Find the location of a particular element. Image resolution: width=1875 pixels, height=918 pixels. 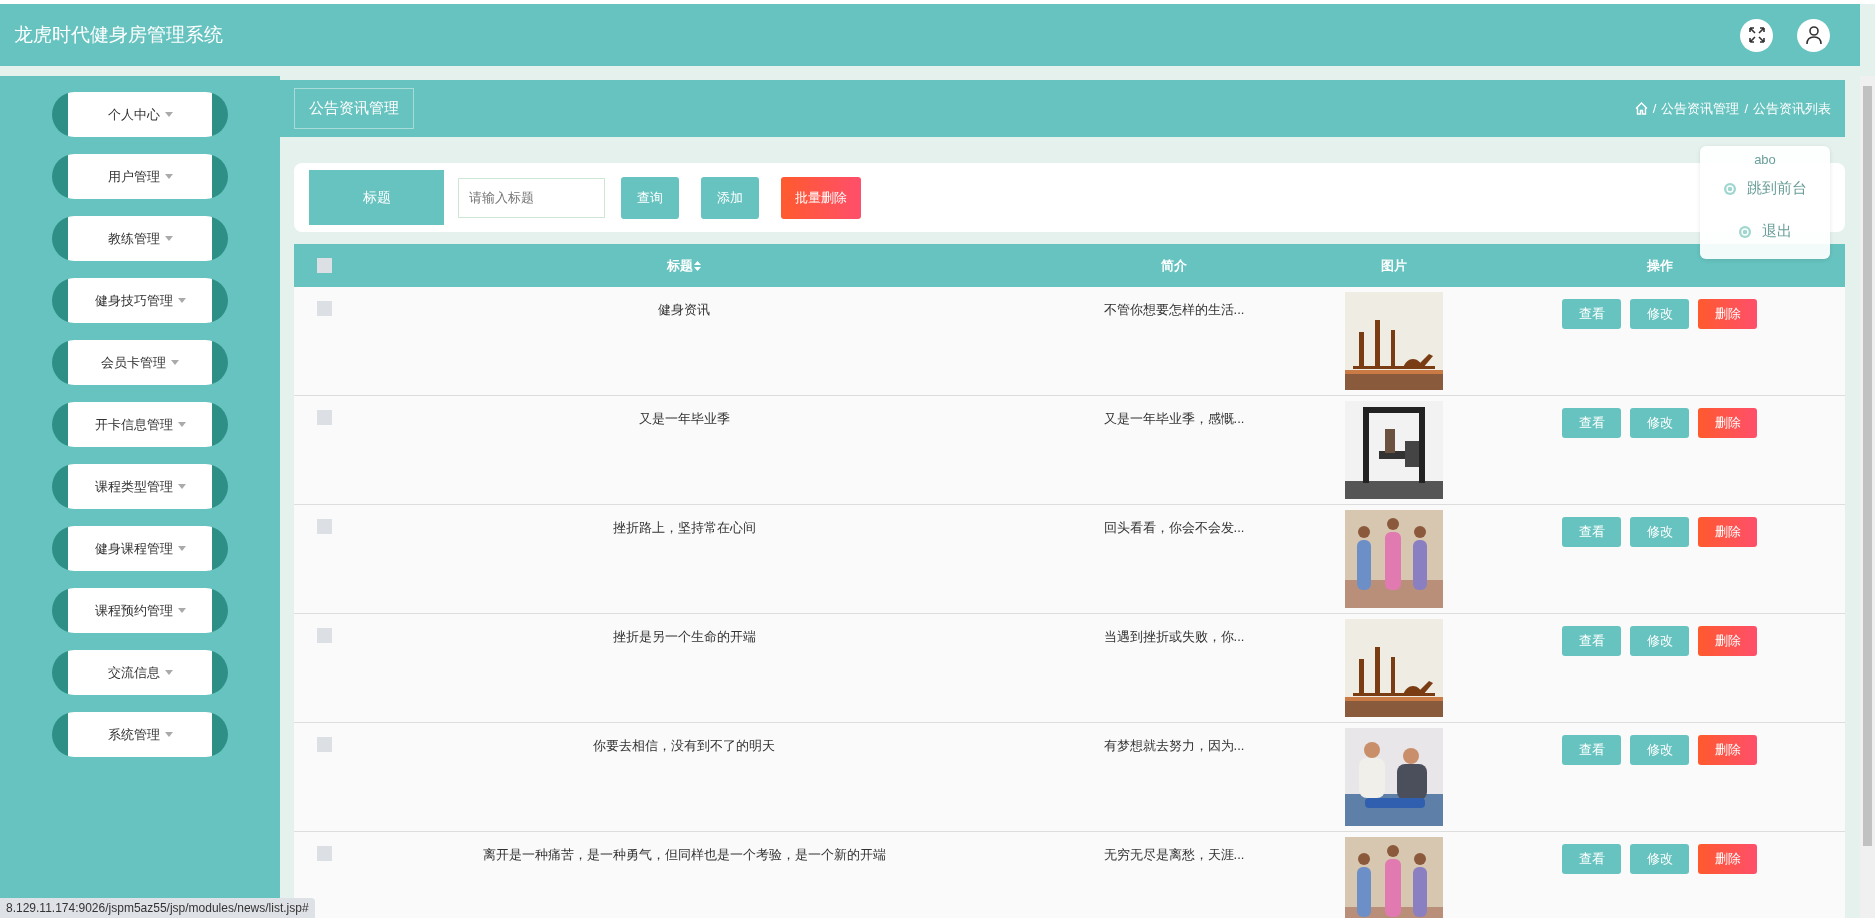

search-label: 标题 is located at coordinates (376, 197).